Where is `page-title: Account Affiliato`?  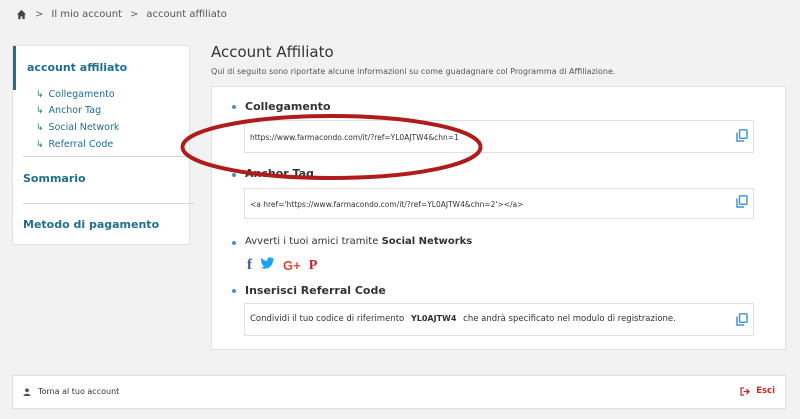 page-title: Account Affiliato is located at coordinates (272, 52).